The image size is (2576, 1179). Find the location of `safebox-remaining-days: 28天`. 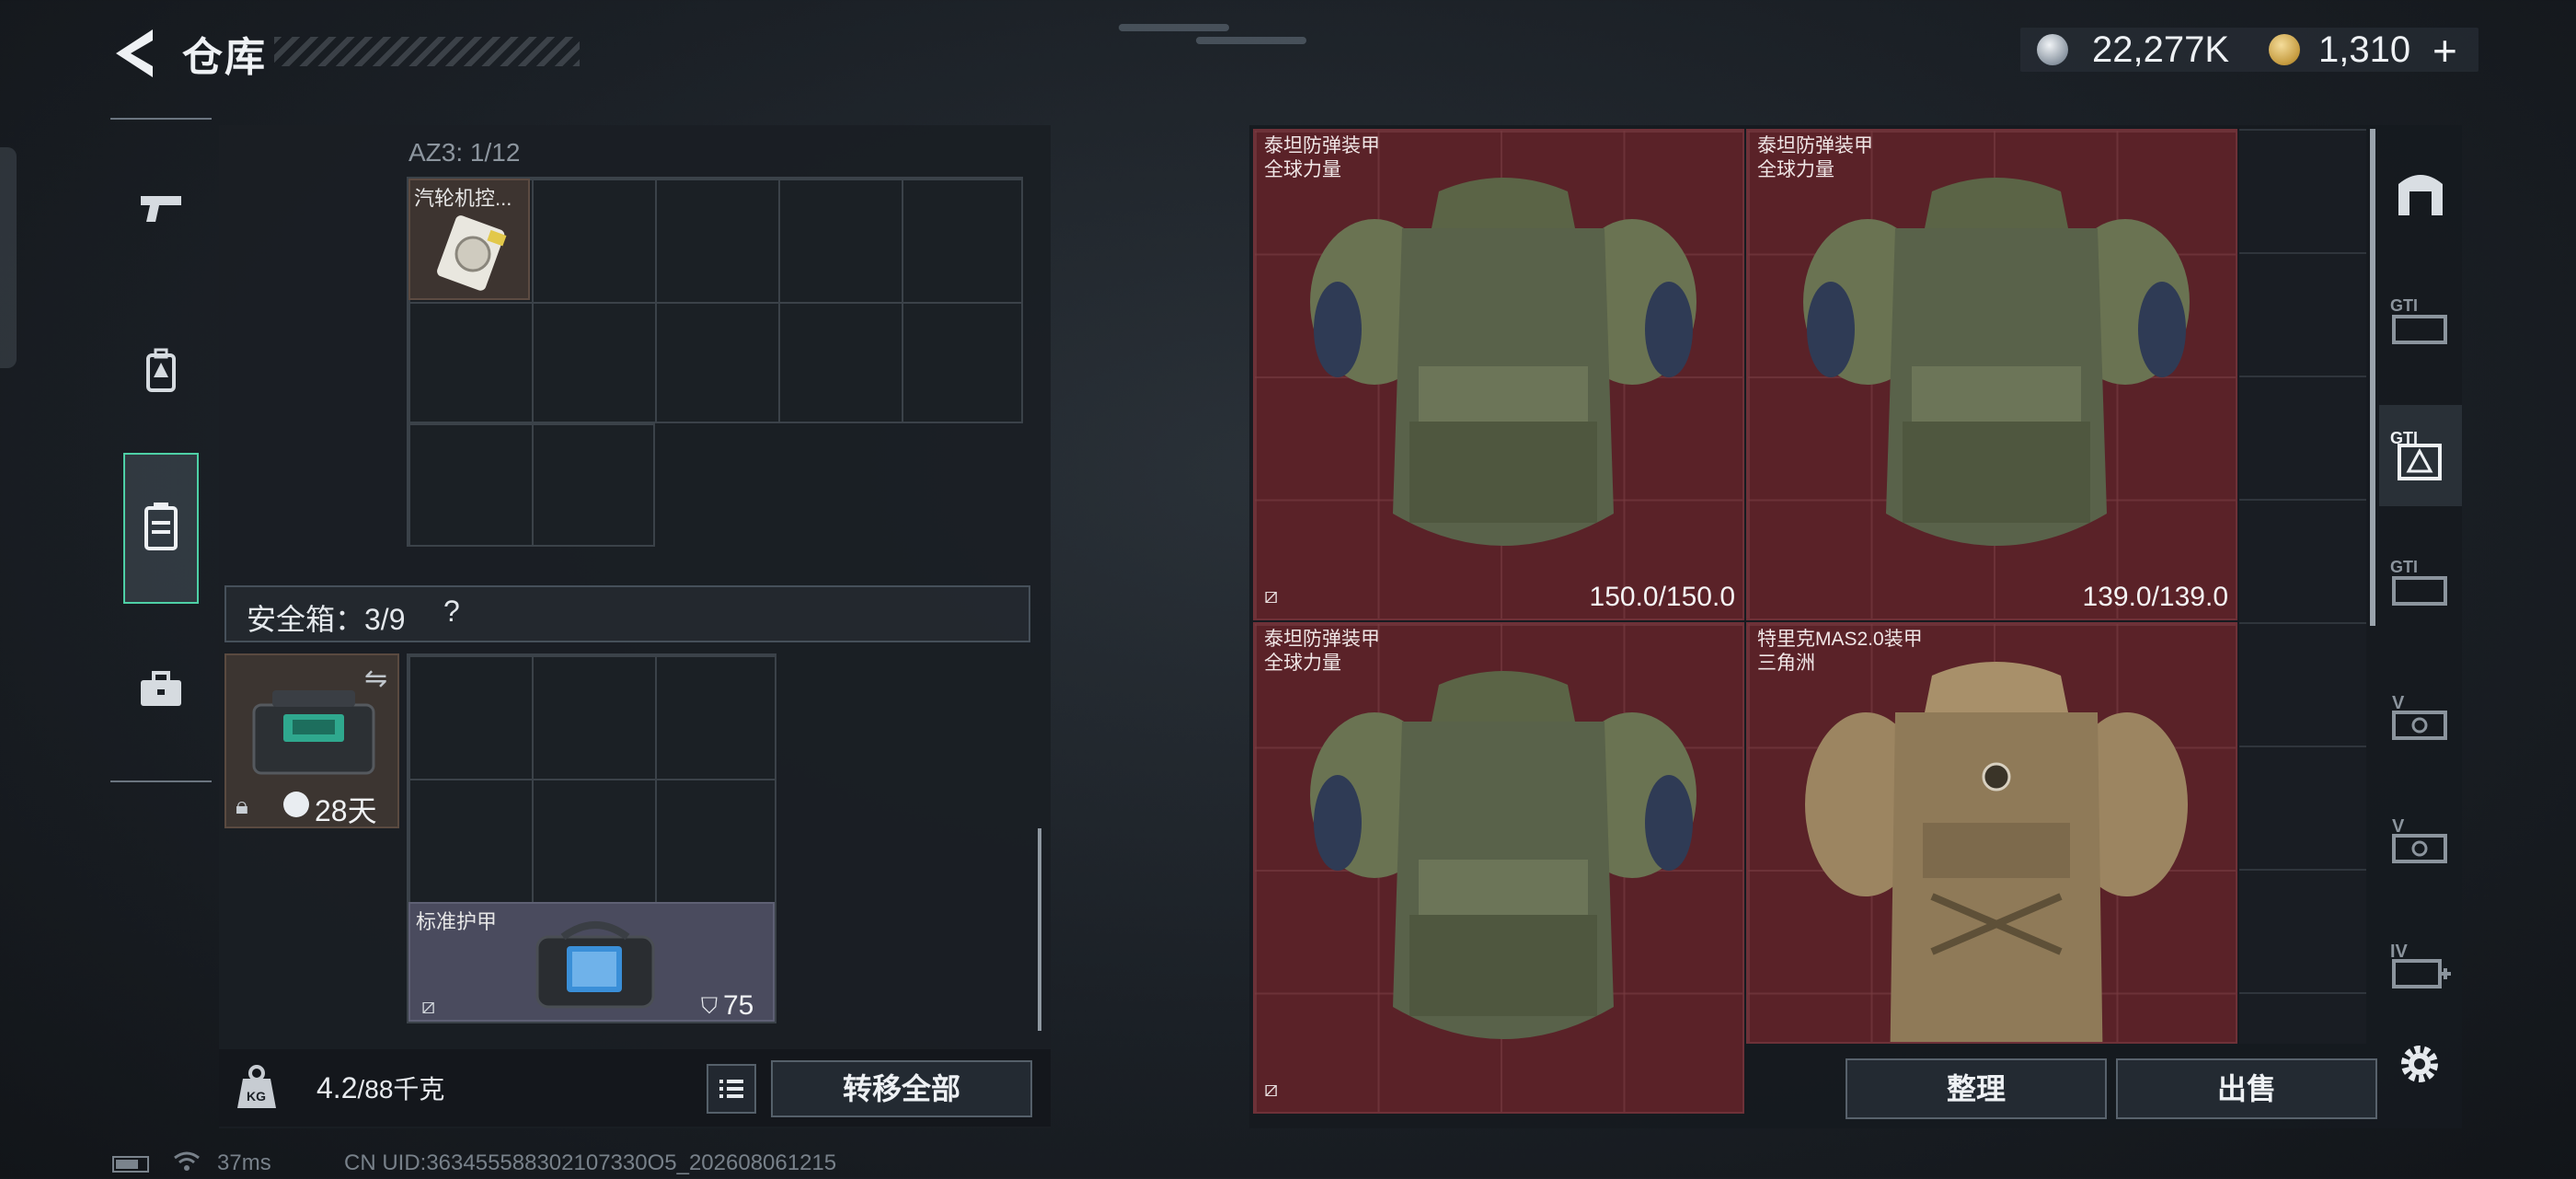

safebox-remaining-days: 28天 is located at coordinates (346, 810).